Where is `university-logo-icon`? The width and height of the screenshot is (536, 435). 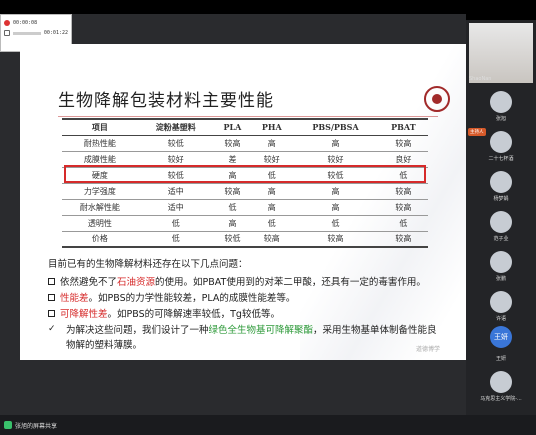 university-logo-icon is located at coordinates (437, 99).